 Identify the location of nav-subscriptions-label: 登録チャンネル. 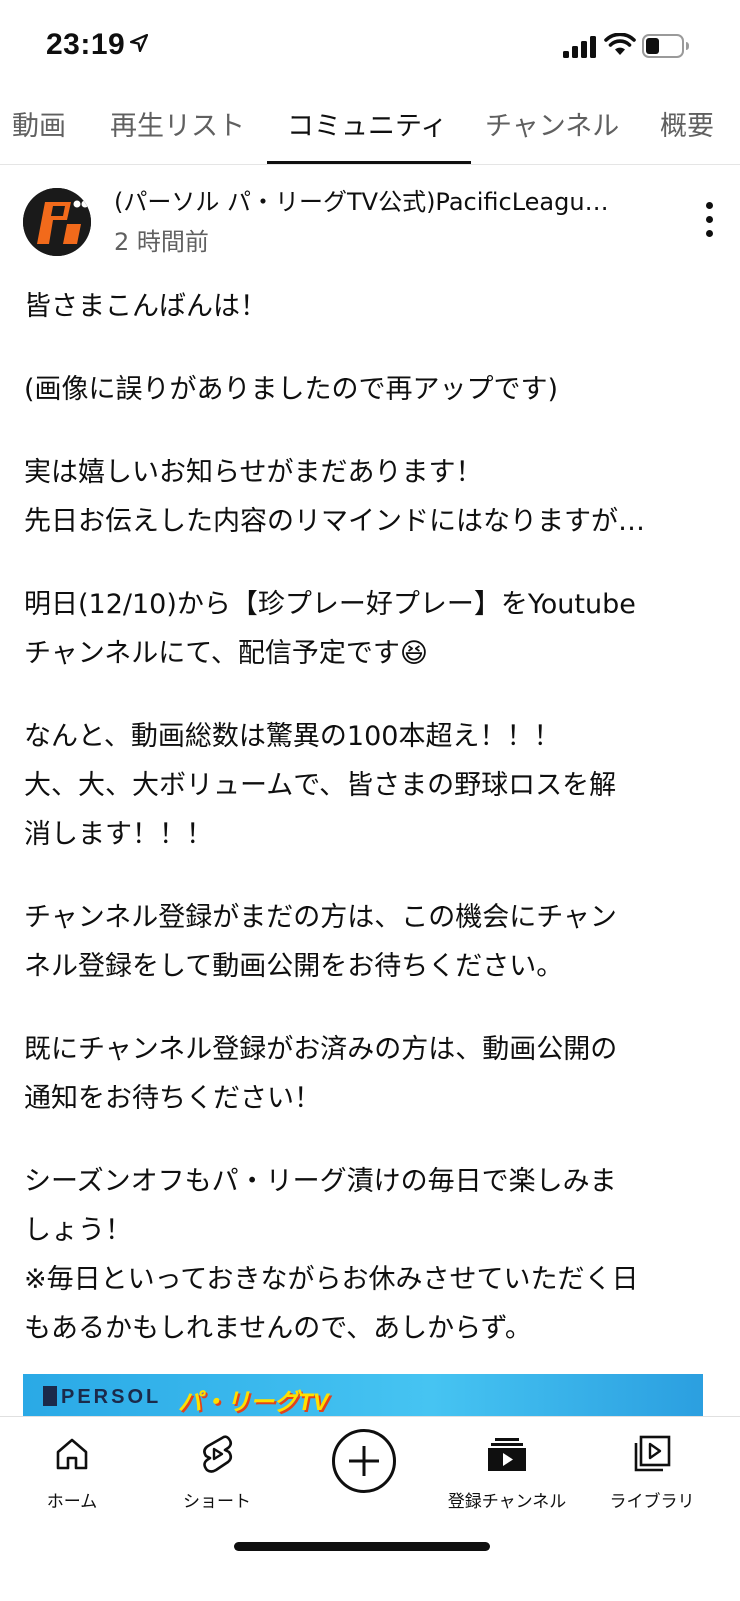
(507, 1502).